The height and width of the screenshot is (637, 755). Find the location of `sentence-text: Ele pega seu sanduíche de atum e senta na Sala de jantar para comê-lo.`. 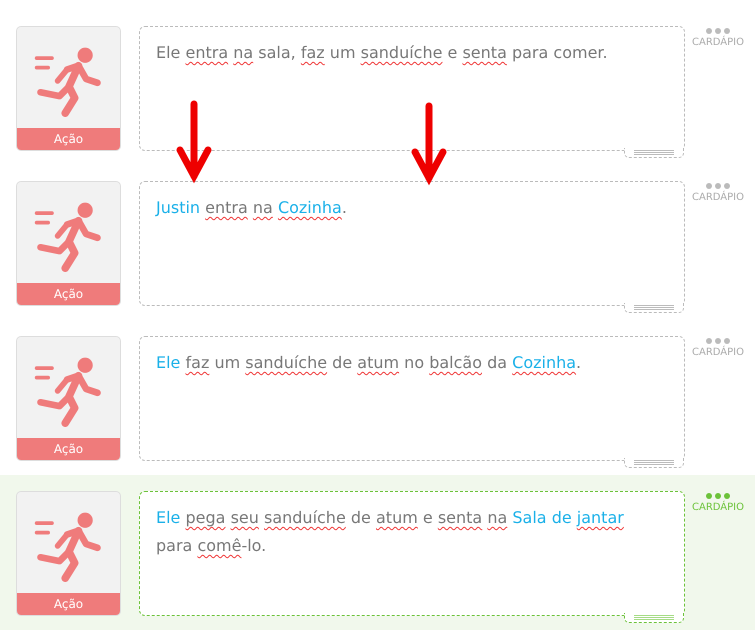

sentence-text: Ele pega seu sanduíche de atum e senta na Sala de jantar para comê-lo. is located at coordinates (390, 532).